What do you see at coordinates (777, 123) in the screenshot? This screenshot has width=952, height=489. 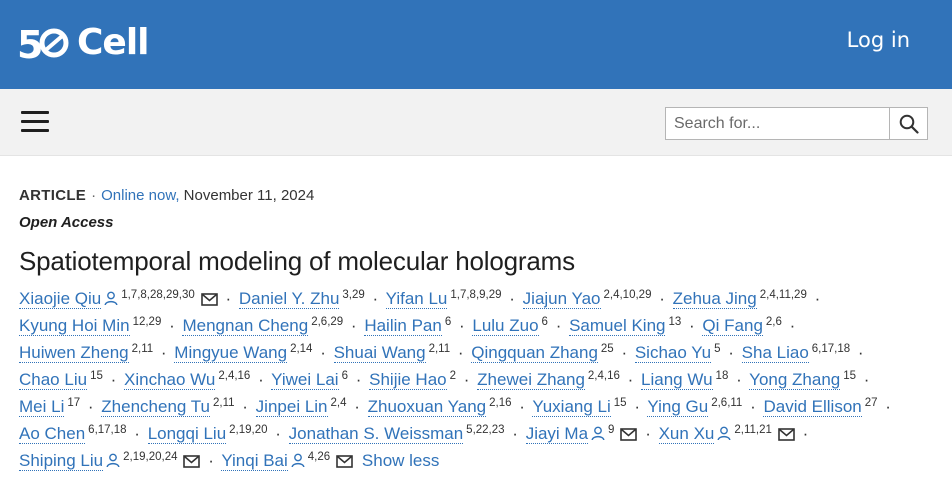 I see `search-input` at bounding box center [777, 123].